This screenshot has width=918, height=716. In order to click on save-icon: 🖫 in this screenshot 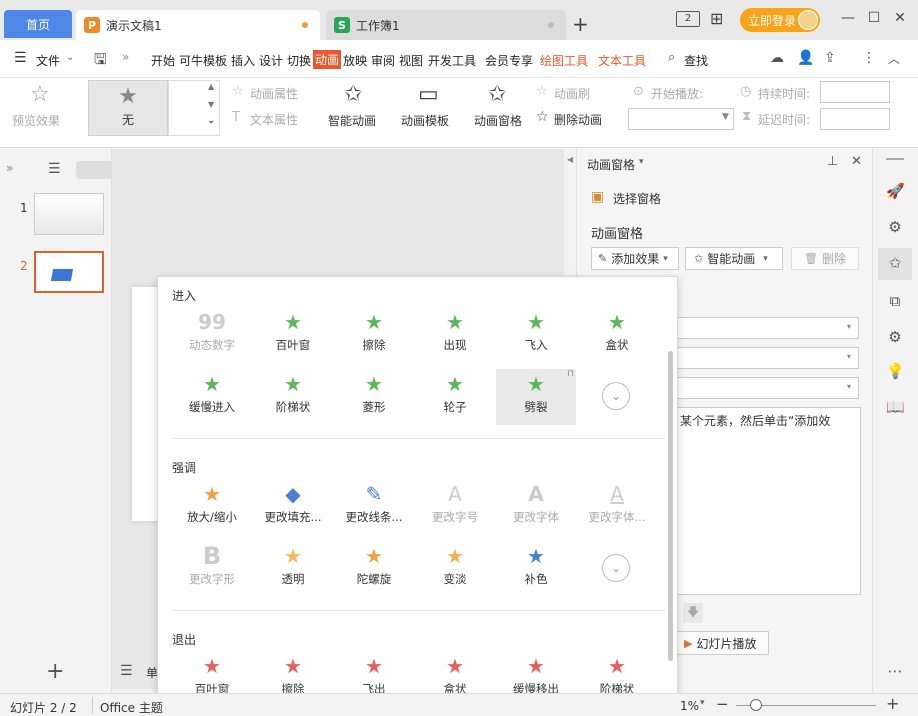, I will do `click(100, 61)`.